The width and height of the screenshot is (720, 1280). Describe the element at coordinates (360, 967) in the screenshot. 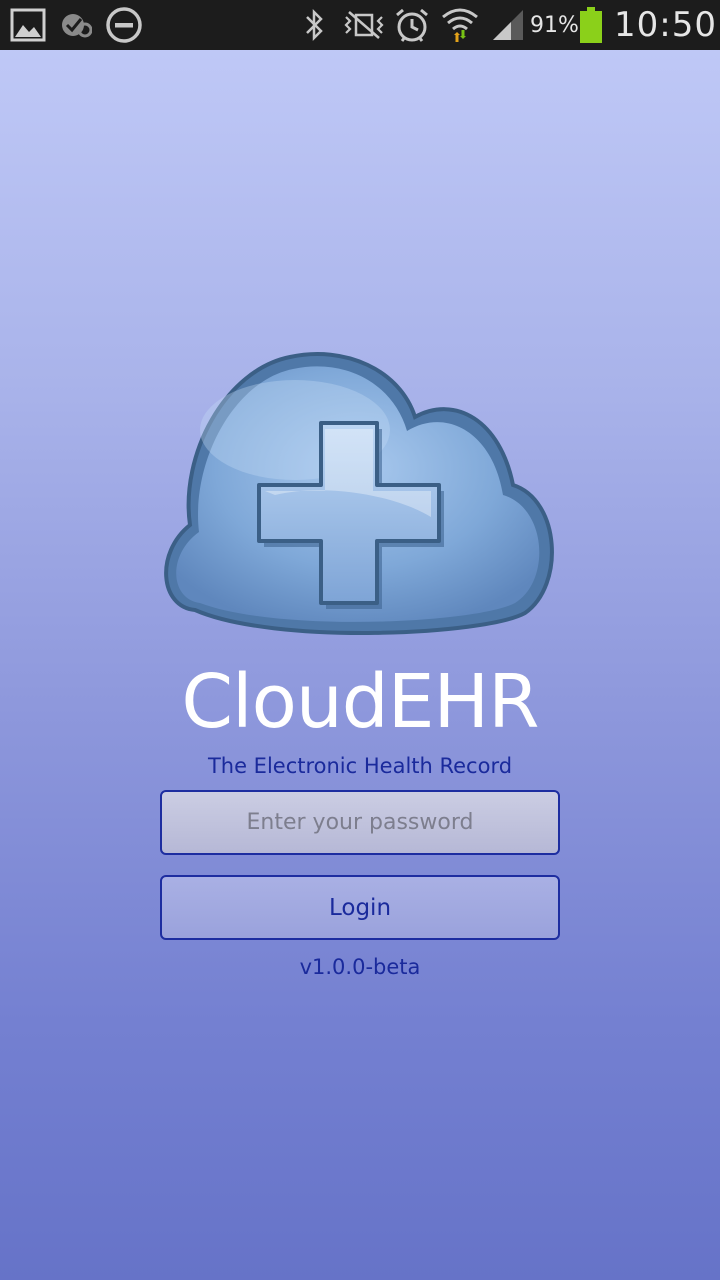

I see `app-version: v1.0.0-beta` at that location.